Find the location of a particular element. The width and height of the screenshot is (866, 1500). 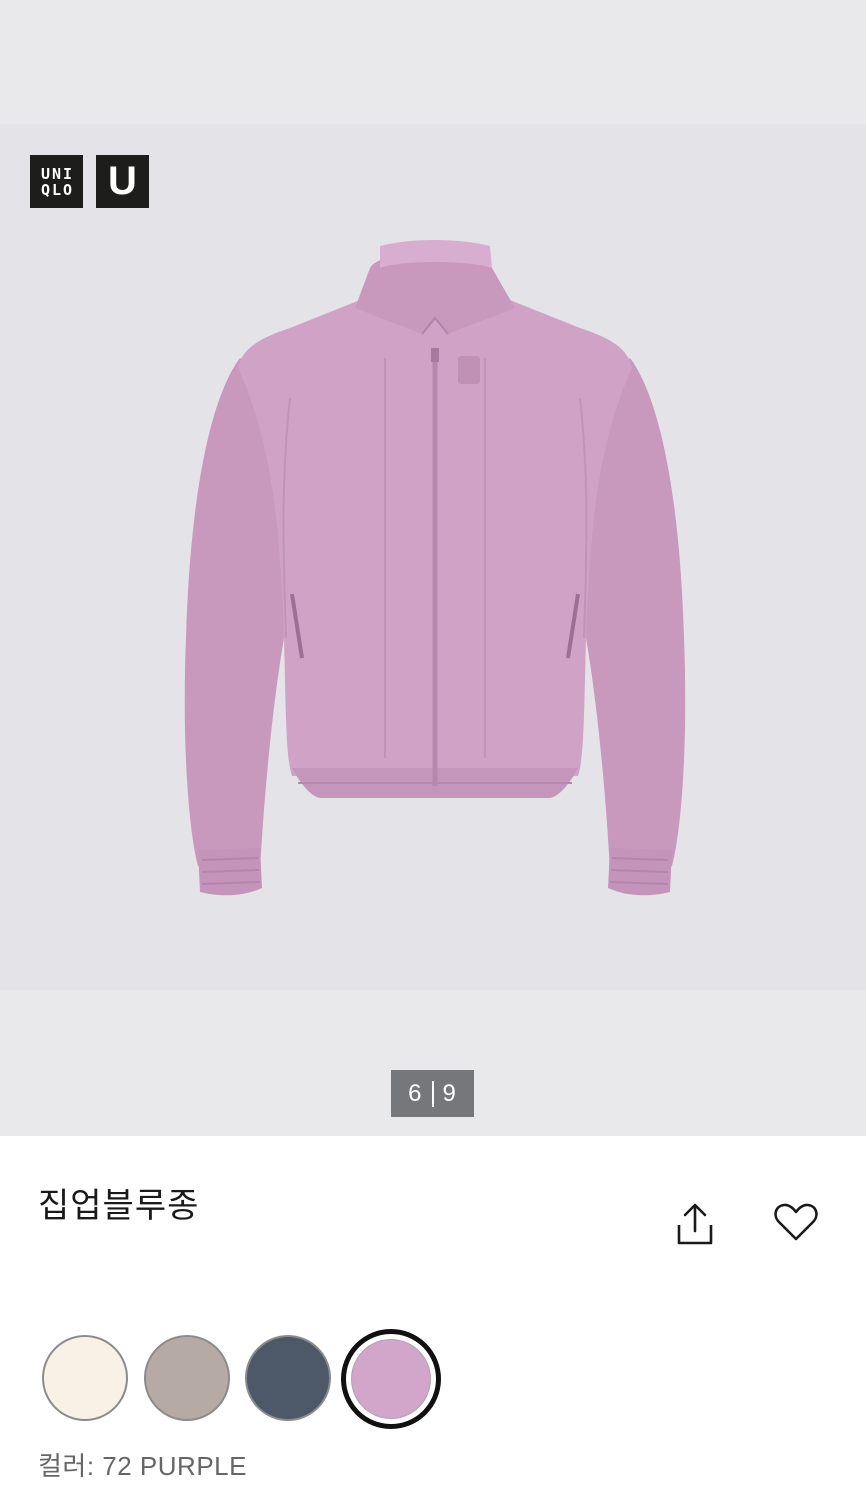

uniqlo-u-logo: U is located at coordinates (122, 181).